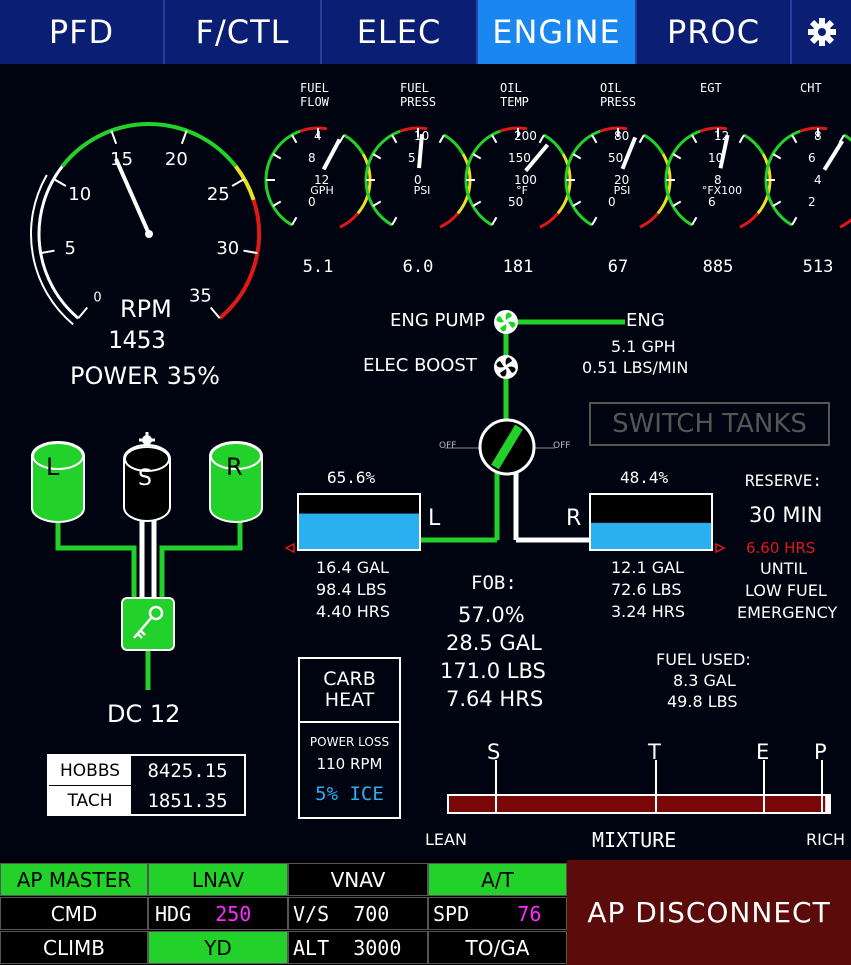 The width and height of the screenshot is (851, 965). What do you see at coordinates (518, 267) in the screenshot?
I see `gauge-value: 181` at bounding box center [518, 267].